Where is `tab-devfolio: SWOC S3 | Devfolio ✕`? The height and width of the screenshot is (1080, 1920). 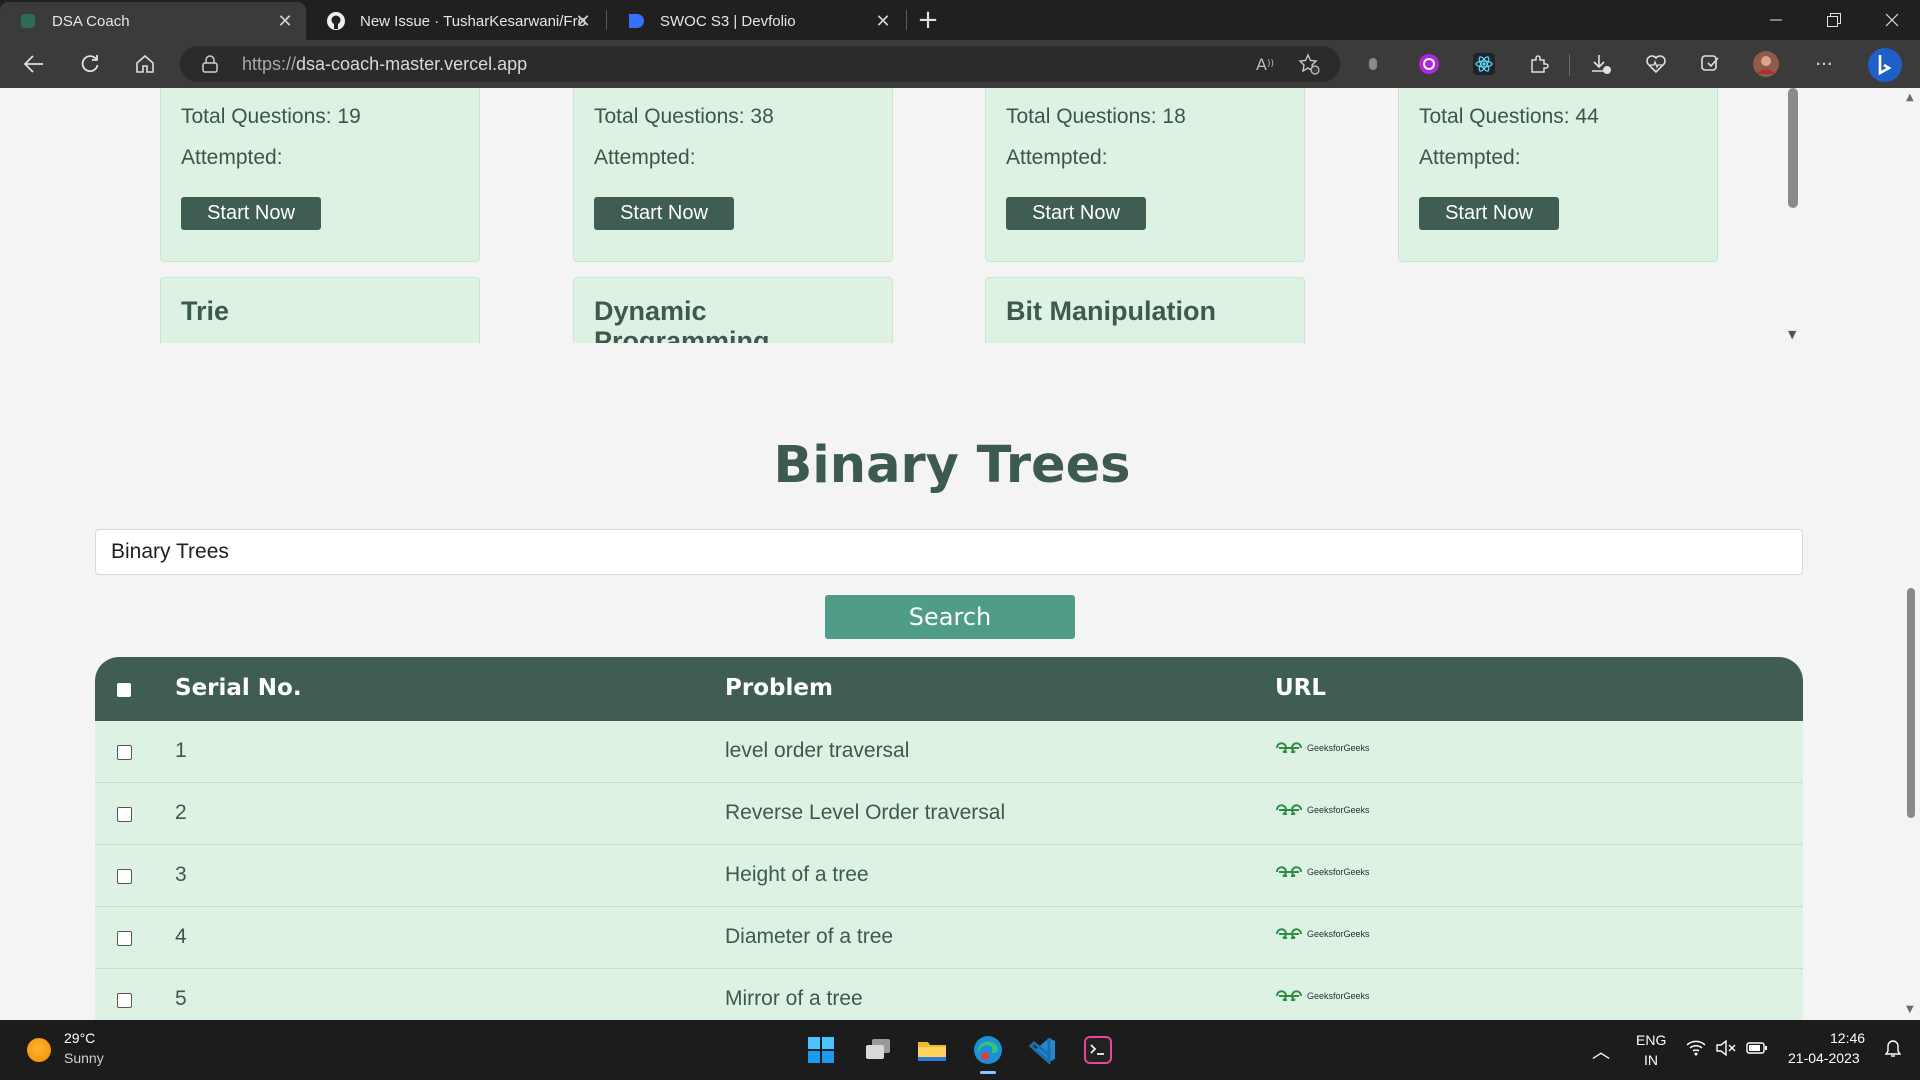 tab-devfolio: SWOC S3 | Devfolio ✕ is located at coordinates (756, 21).